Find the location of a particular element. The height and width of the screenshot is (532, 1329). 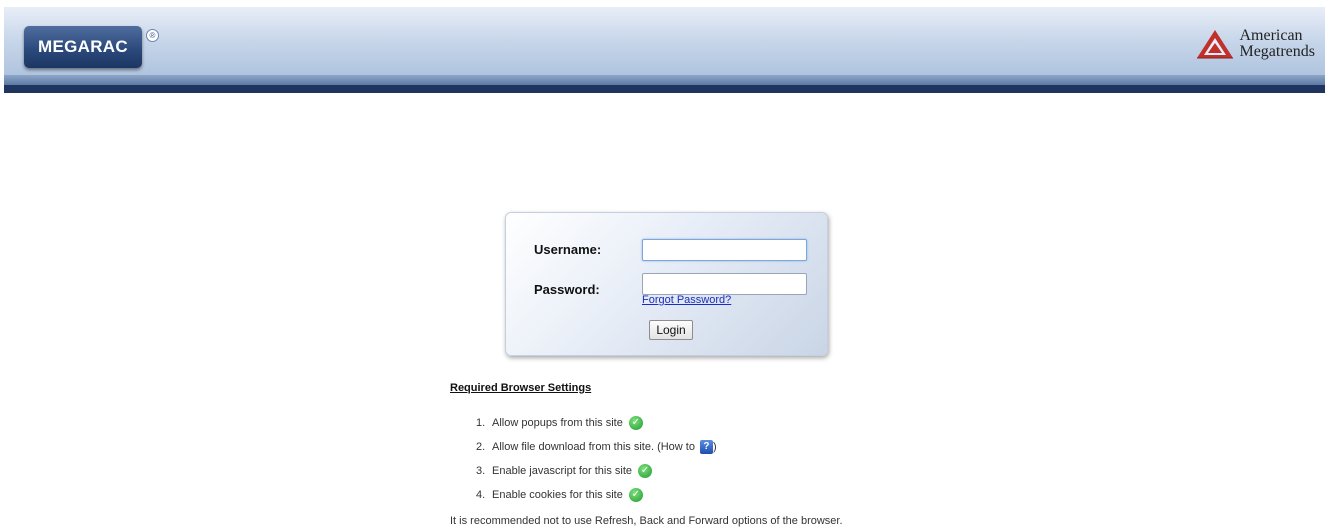

ami-brand-line1: American is located at coordinates (1271, 35).